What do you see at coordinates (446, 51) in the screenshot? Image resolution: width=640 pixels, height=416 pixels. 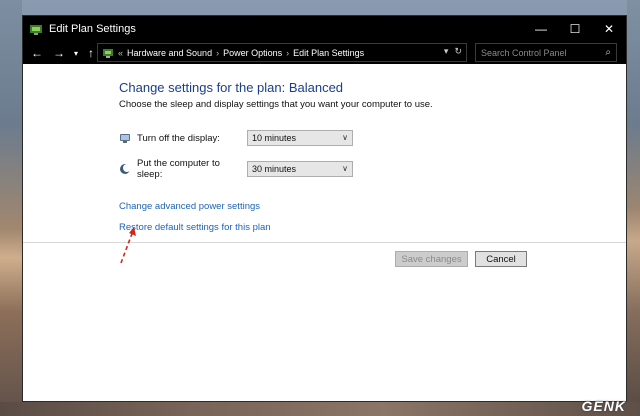 I see `address-dropdown-icon: ▾` at bounding box center [446, 51].